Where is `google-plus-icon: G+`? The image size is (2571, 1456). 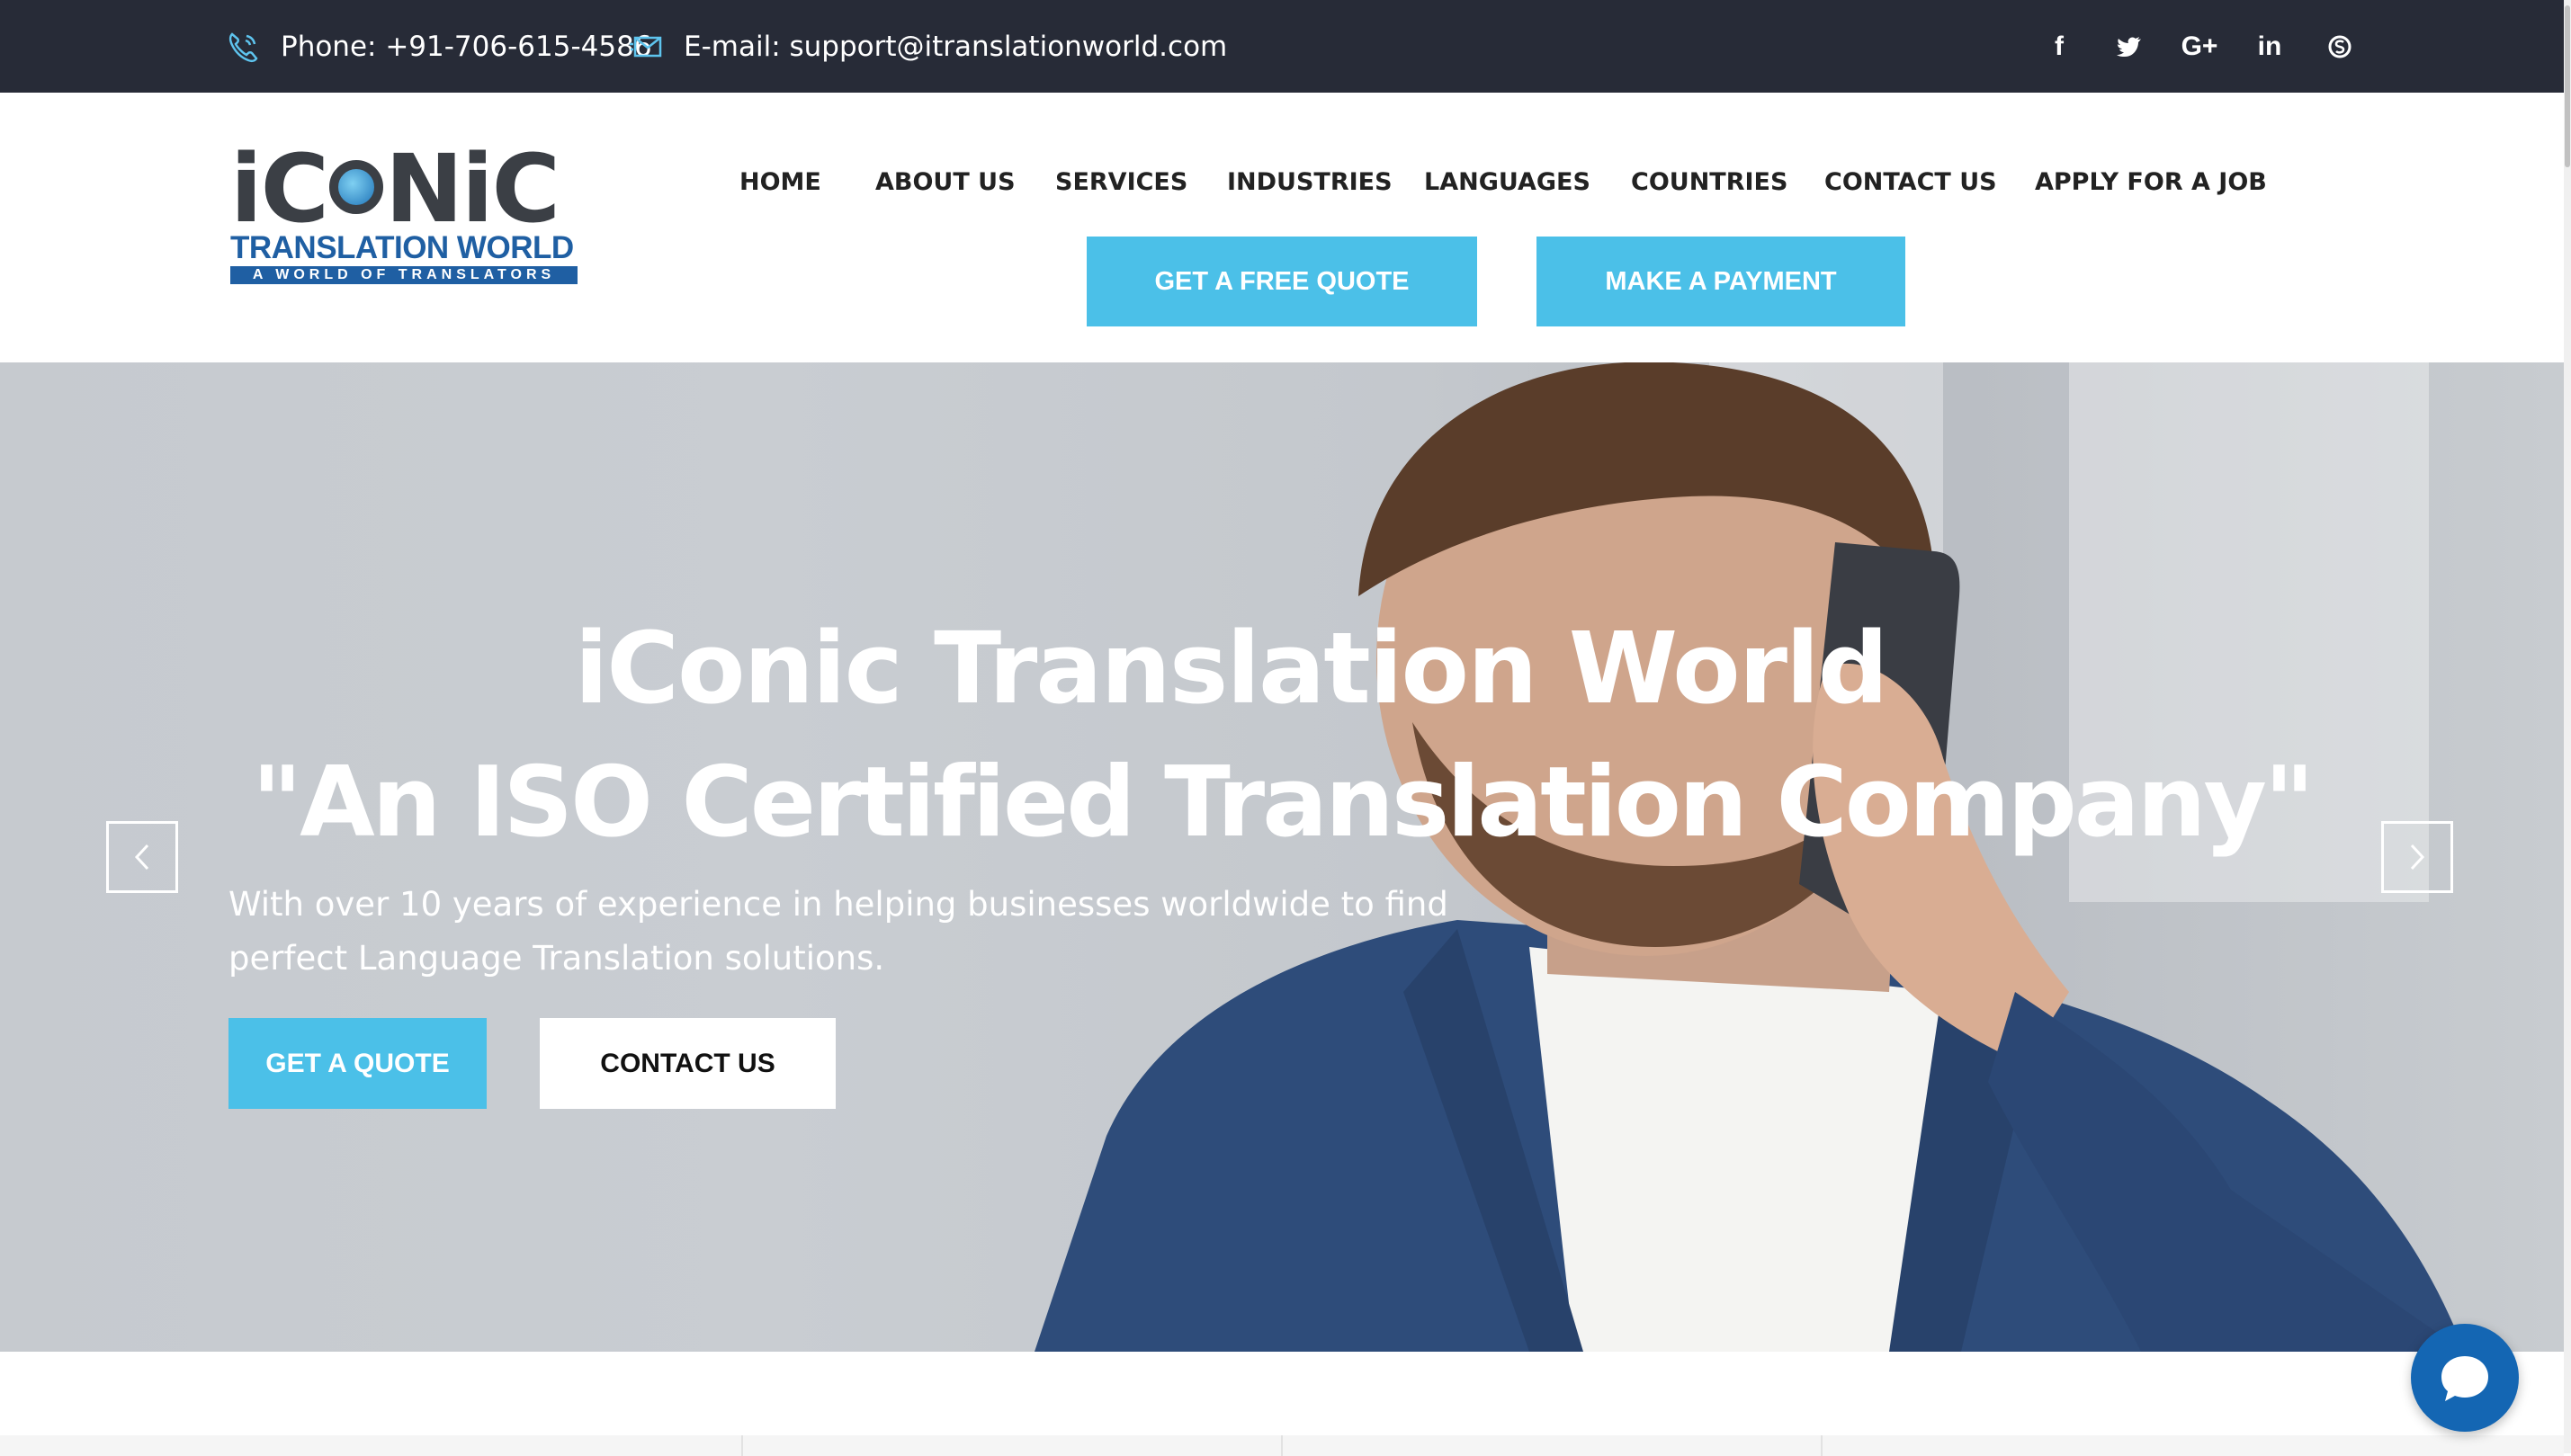
google-plus-icon: G+ is located at coordinates (2199, 47).